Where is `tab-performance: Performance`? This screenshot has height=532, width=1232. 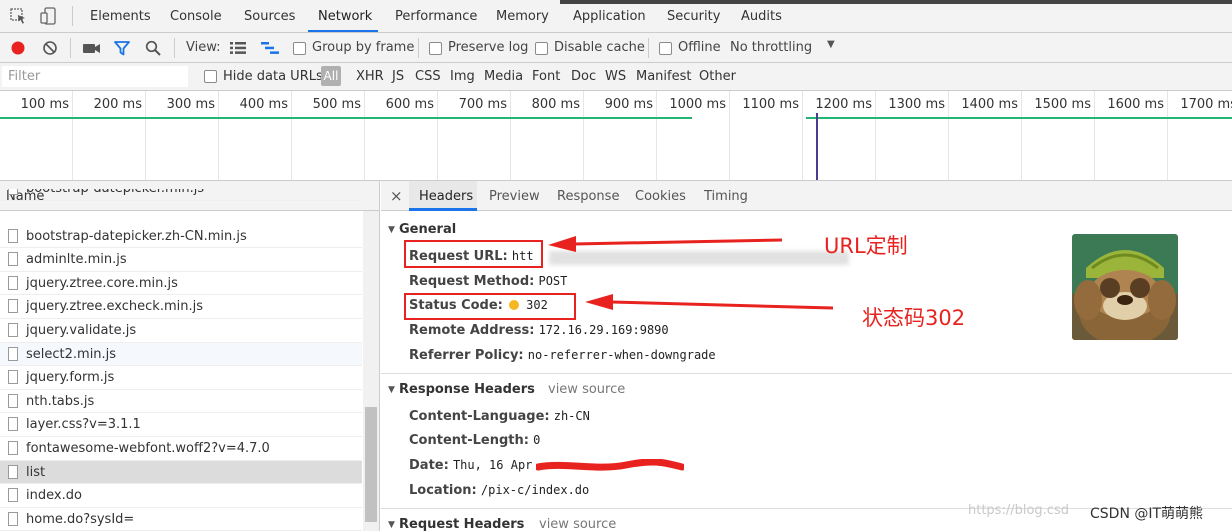 tab-performance: Performance is located at coordinates (436, 16).